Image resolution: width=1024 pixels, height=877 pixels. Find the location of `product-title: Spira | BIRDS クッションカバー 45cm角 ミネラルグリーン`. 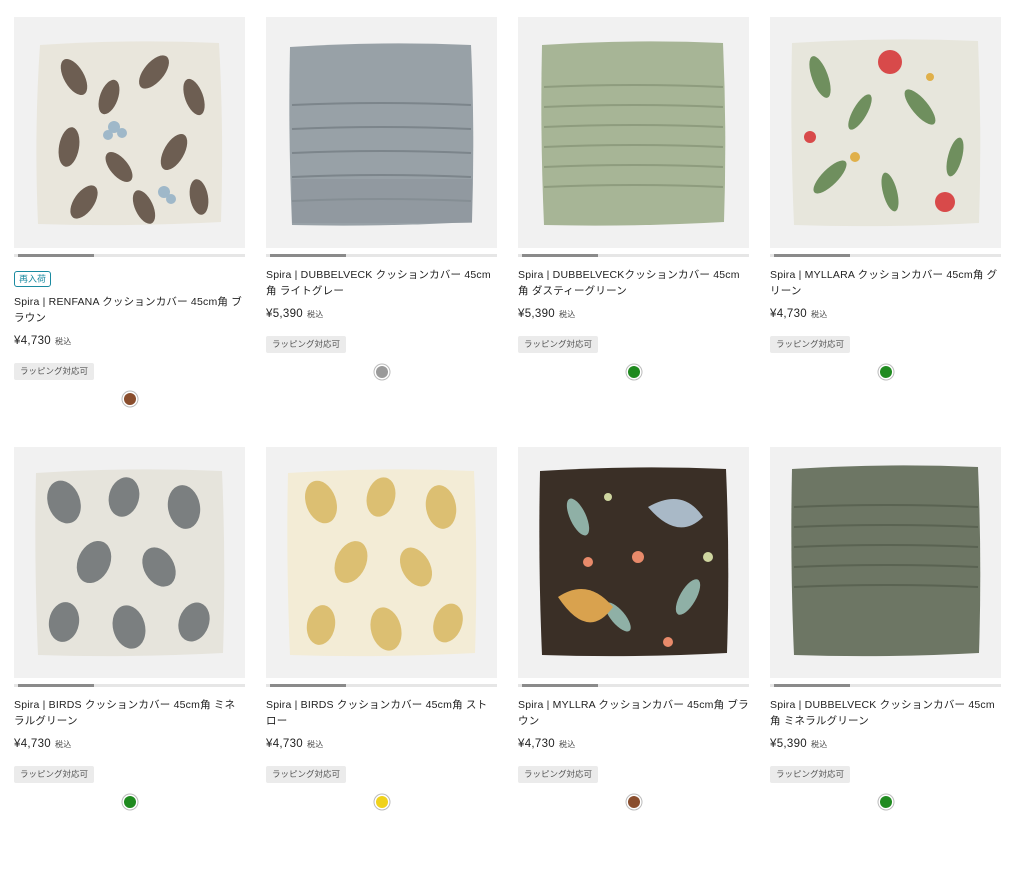

product-title: Spira | BIRDS クッションカバー 45cm角 ミネラルグリーン is located at coordinates (129, 713).